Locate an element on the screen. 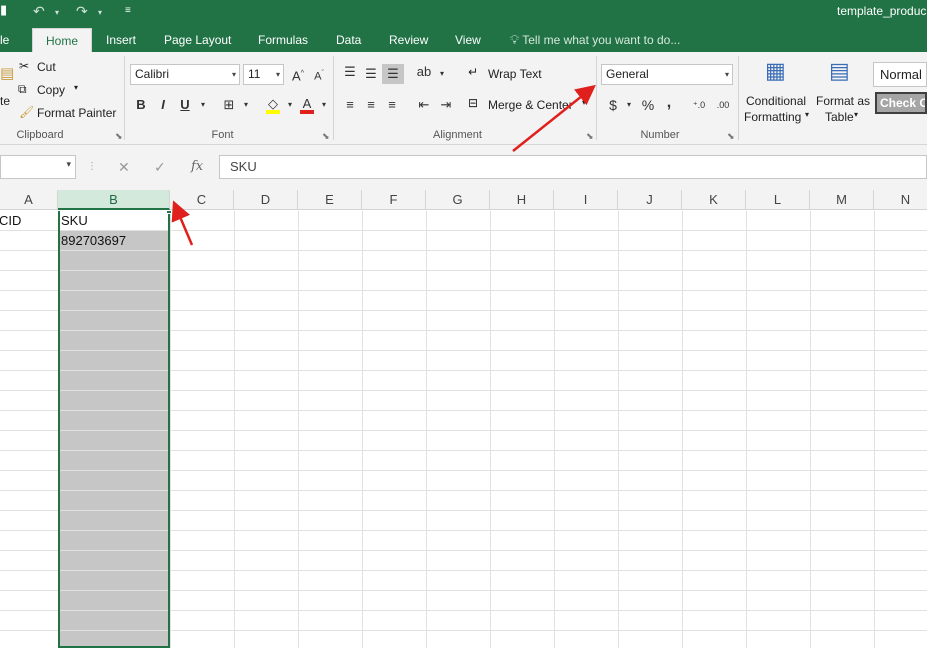  arrow-to-number-format is located at coordinates (554, 118).